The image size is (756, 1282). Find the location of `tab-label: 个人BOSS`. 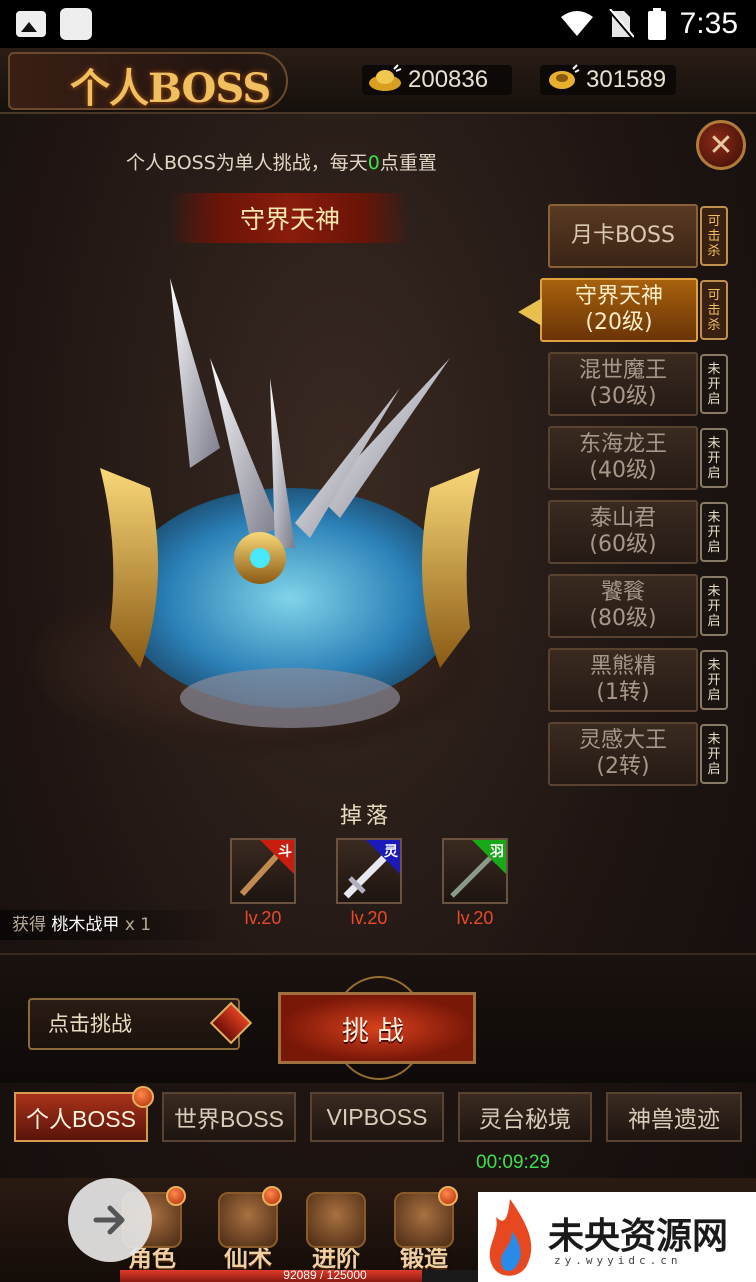

tab-label: 个人BOSS is located at coordinates (81, 1119).